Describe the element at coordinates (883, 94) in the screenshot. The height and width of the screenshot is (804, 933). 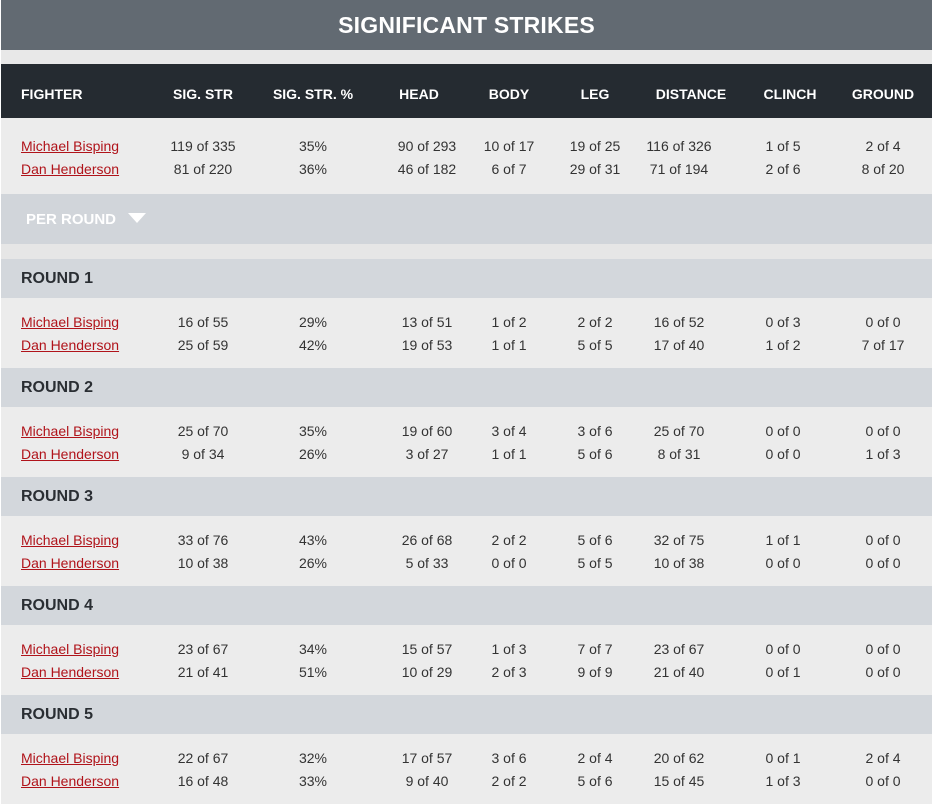
I see `header-ground: GROUND` at that location.